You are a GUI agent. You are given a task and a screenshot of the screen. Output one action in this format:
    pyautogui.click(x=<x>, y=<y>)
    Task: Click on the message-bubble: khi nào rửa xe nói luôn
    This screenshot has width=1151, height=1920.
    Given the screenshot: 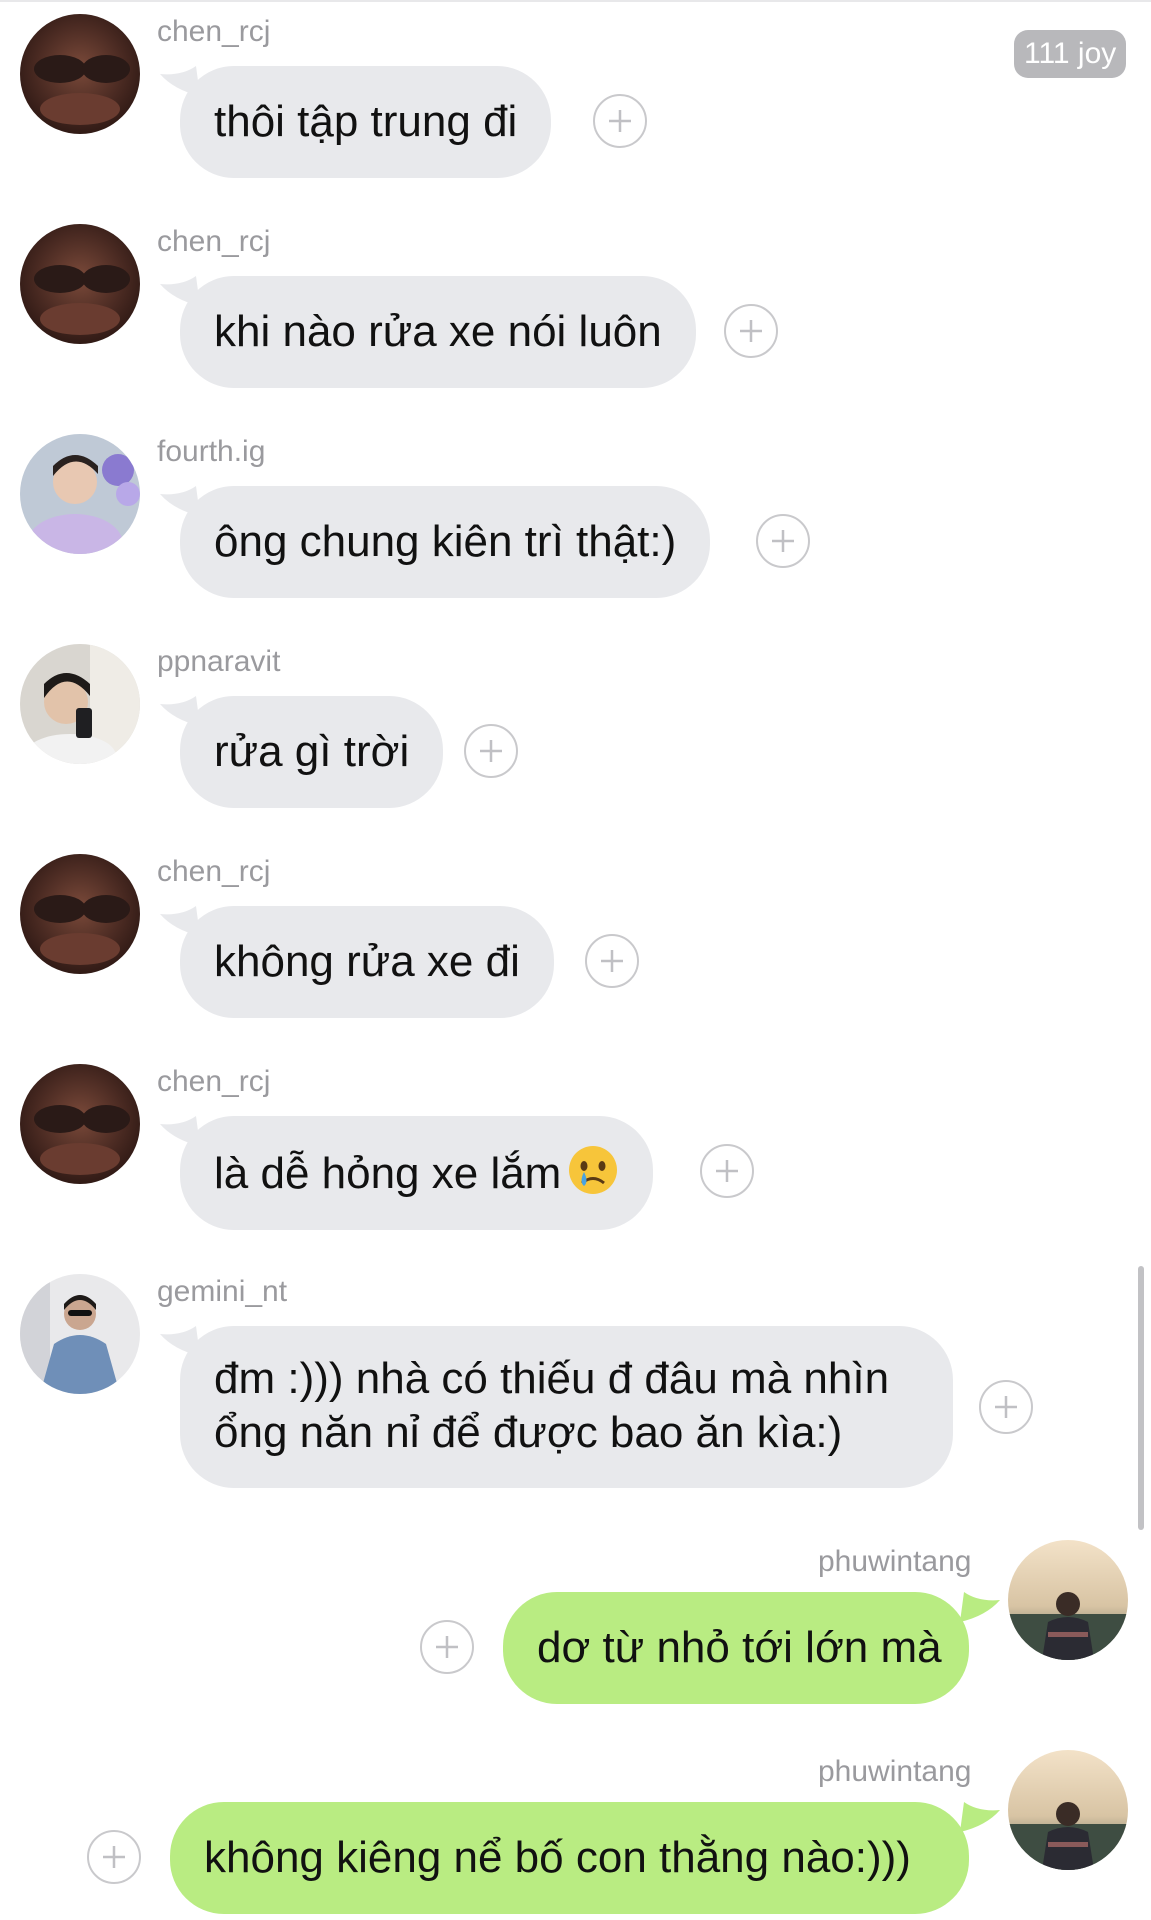 What is the action you would take?
    pyautogui.click(x=438, y=332)
    